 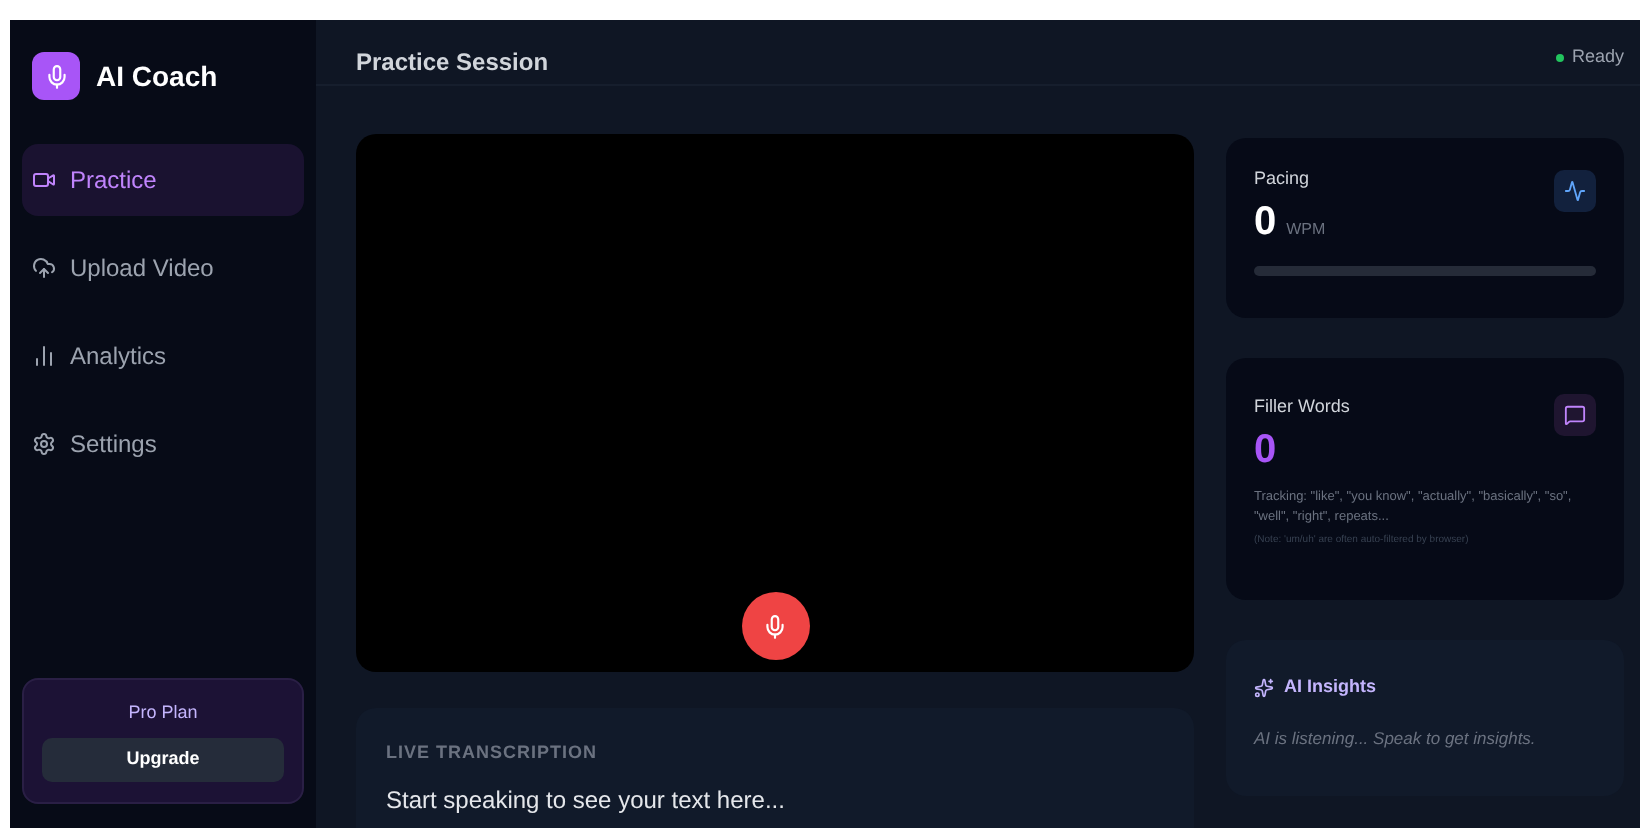 I want to click on pacing-title: Pacing, so click(x=1283, y=179).